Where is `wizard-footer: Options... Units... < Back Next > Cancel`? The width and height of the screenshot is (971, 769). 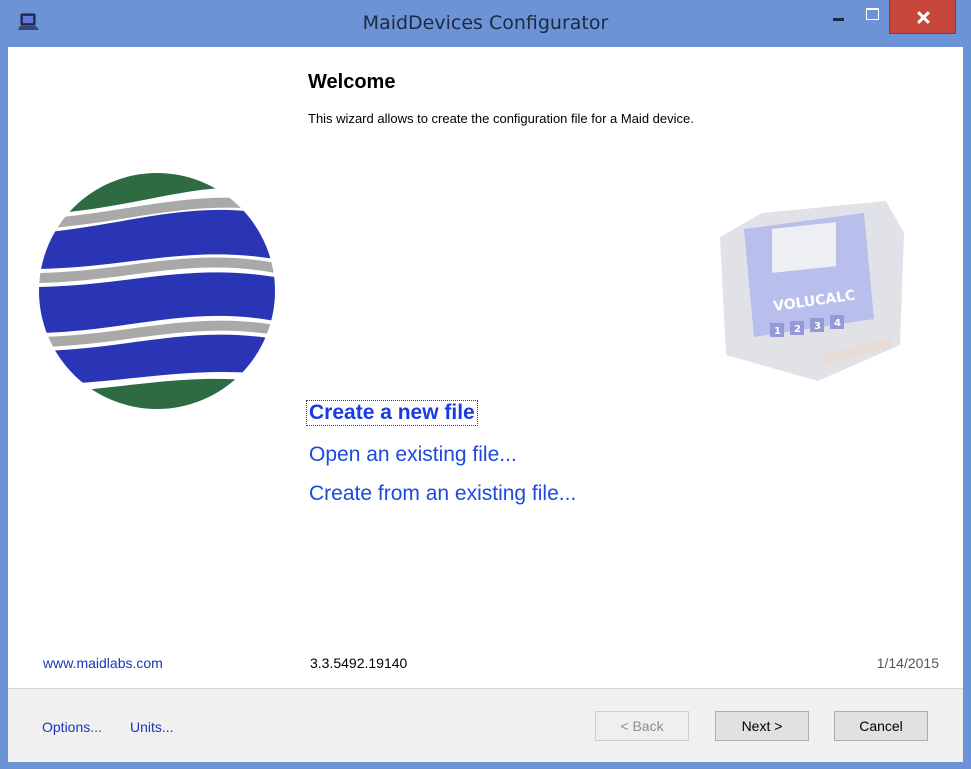
wizard-footer: Options... Units... < Back Next > Cancel is located at coordinates (485, 725).